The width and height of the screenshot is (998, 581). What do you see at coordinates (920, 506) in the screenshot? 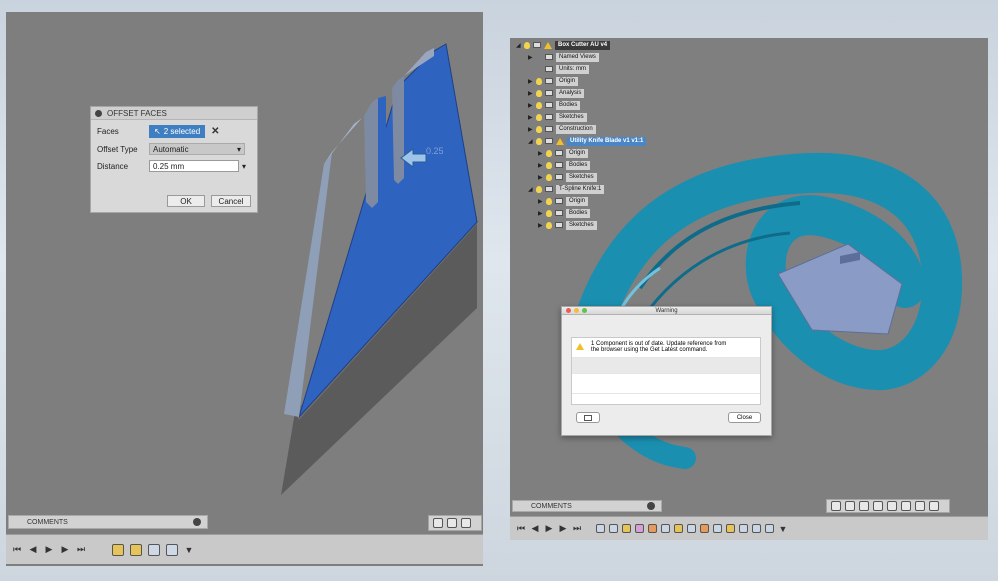
I see `grid-icon` at bounding box center [920, 506].